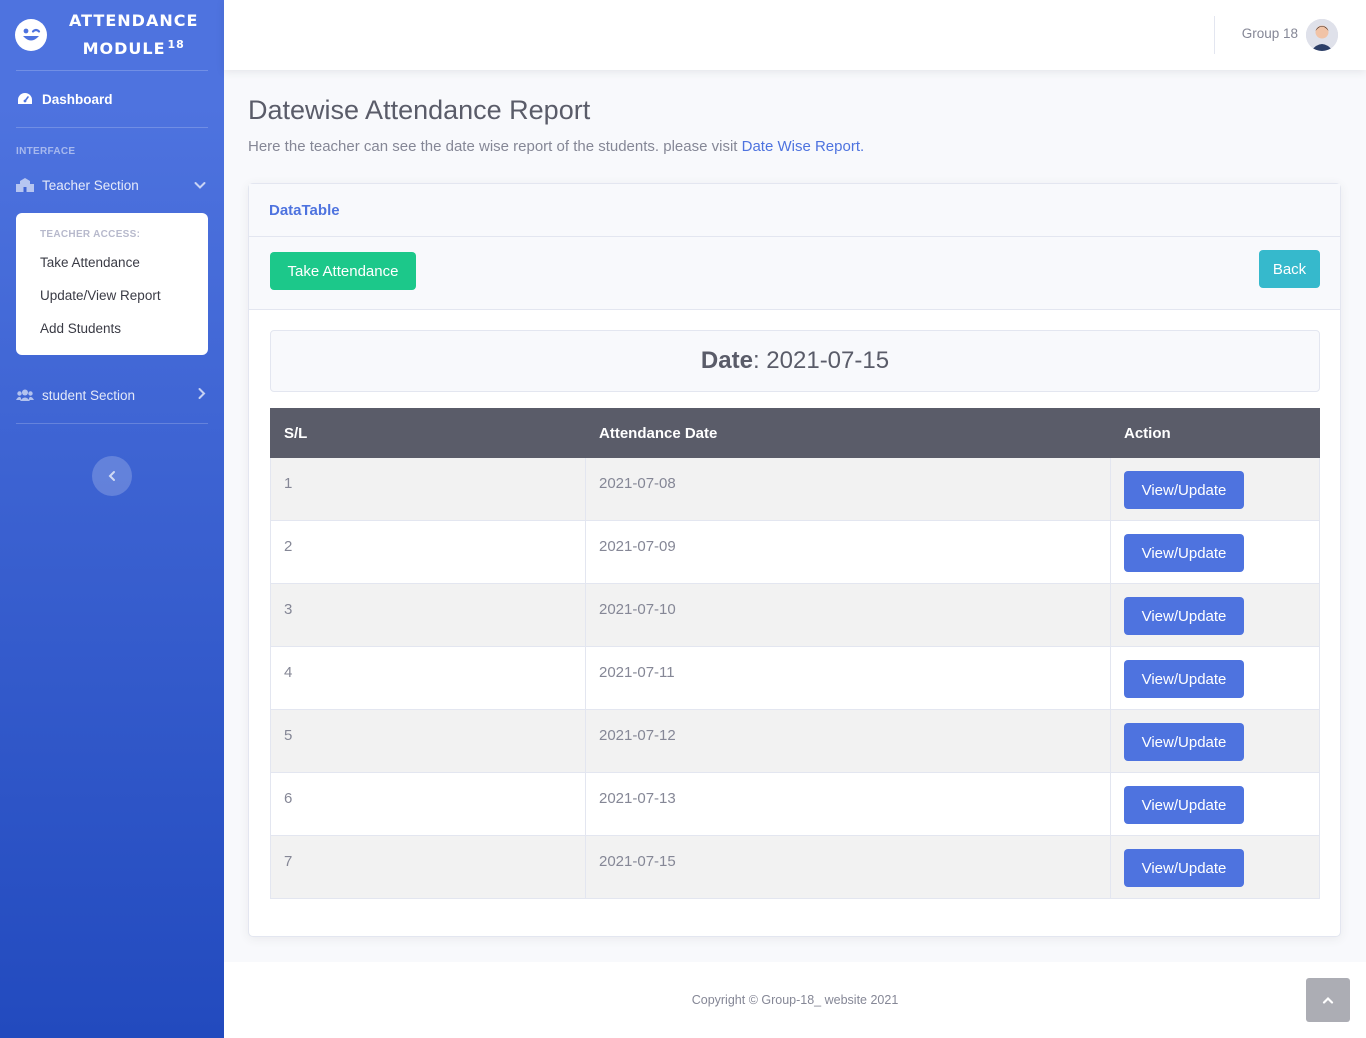  What do you see at coordinates (848, 489) in the screenshot?
I see `cell-date: 2021-07-08` at bounding box center [848, 489].